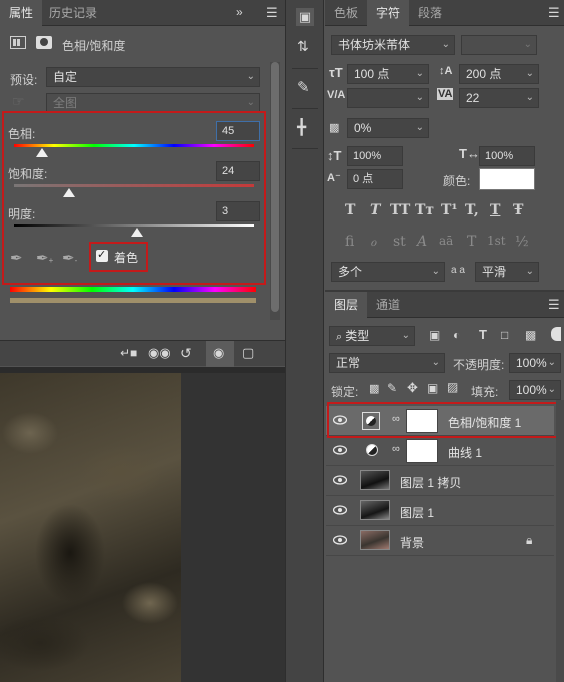  What do you see at coordinates (388, 272) in the screenshot?
I see `language-dropdown: 多个 ⌄` at bounding box center [388, 272].